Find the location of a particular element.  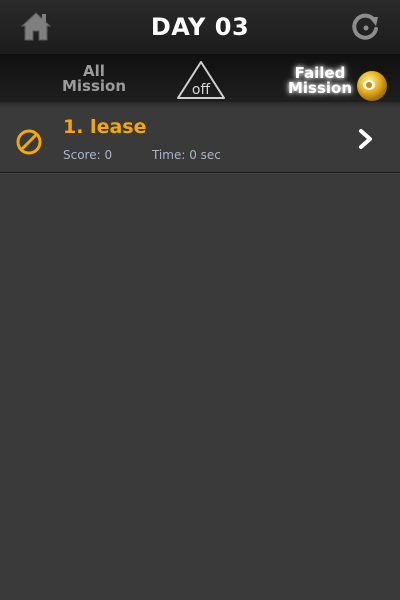

mission-row: 1. lease Score: 0 Time: 0 sec is located at coordinates (200, 140).